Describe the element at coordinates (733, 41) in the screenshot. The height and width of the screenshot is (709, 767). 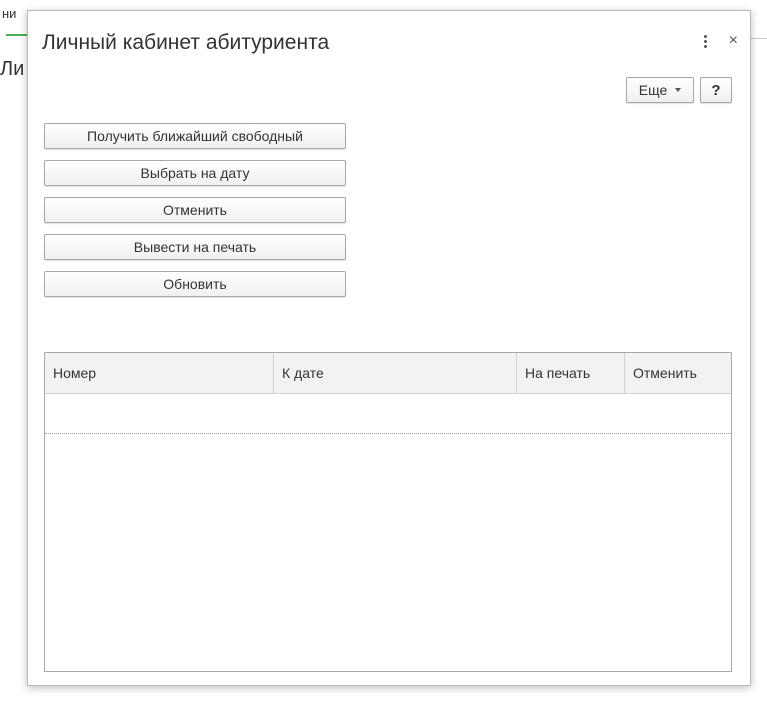
I see `close-icon: ×` at that location.